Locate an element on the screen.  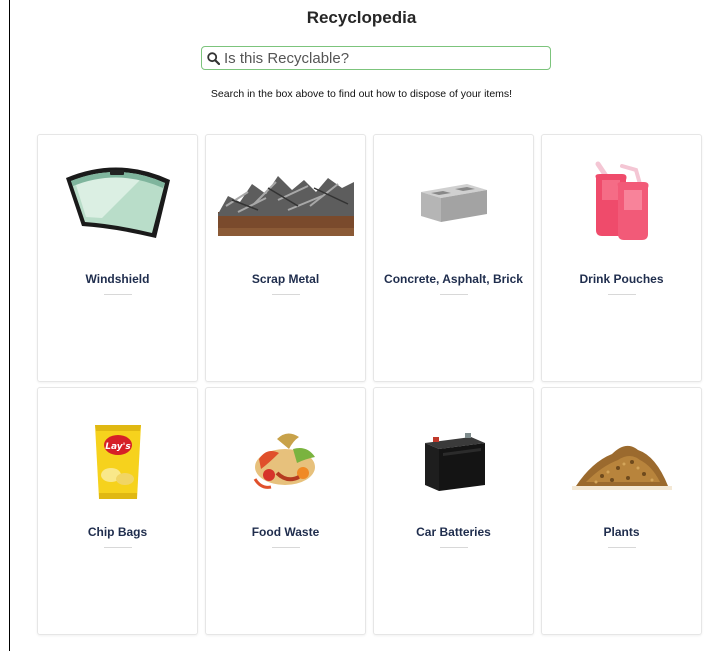
page-title: Recyclopedia is located at coordinates (361, 17).